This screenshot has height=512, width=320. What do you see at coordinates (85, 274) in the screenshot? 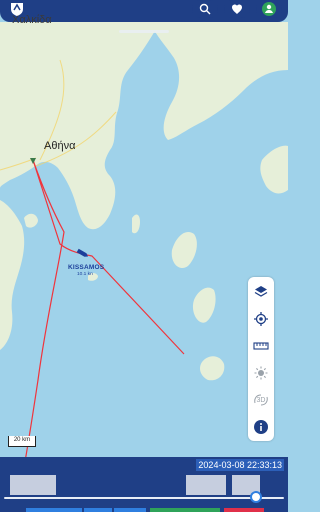
I see `vessel-speed-label: 10.1 kn` at bounding box center [85, 274].